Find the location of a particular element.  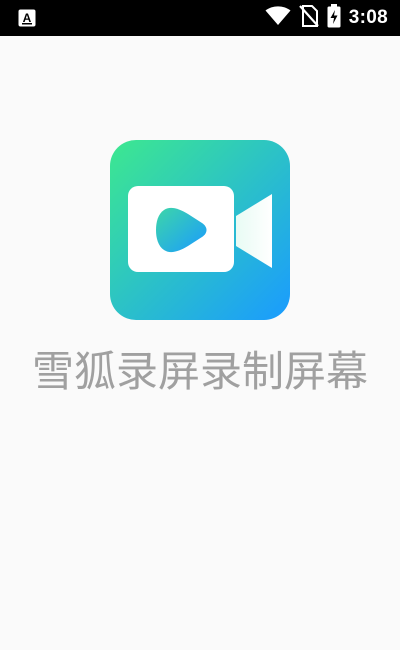

battery-charging-icon is located at coordinates (334, 18).